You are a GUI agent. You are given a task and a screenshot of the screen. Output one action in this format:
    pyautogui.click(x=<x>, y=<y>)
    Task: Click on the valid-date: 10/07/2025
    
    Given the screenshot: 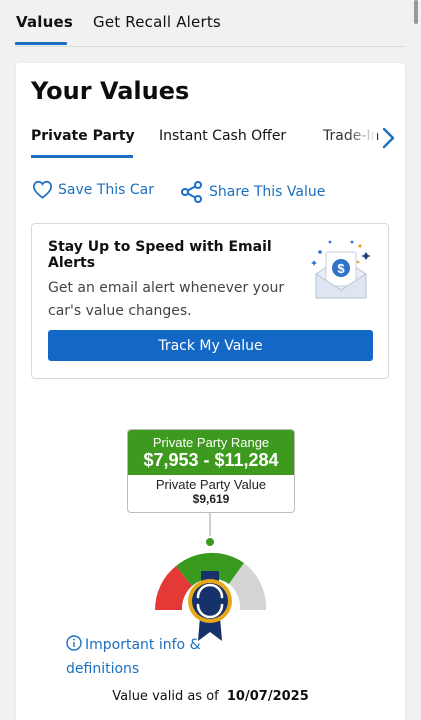 What is the action you would take?
    pyautogui.click(x=267, y=696)
    